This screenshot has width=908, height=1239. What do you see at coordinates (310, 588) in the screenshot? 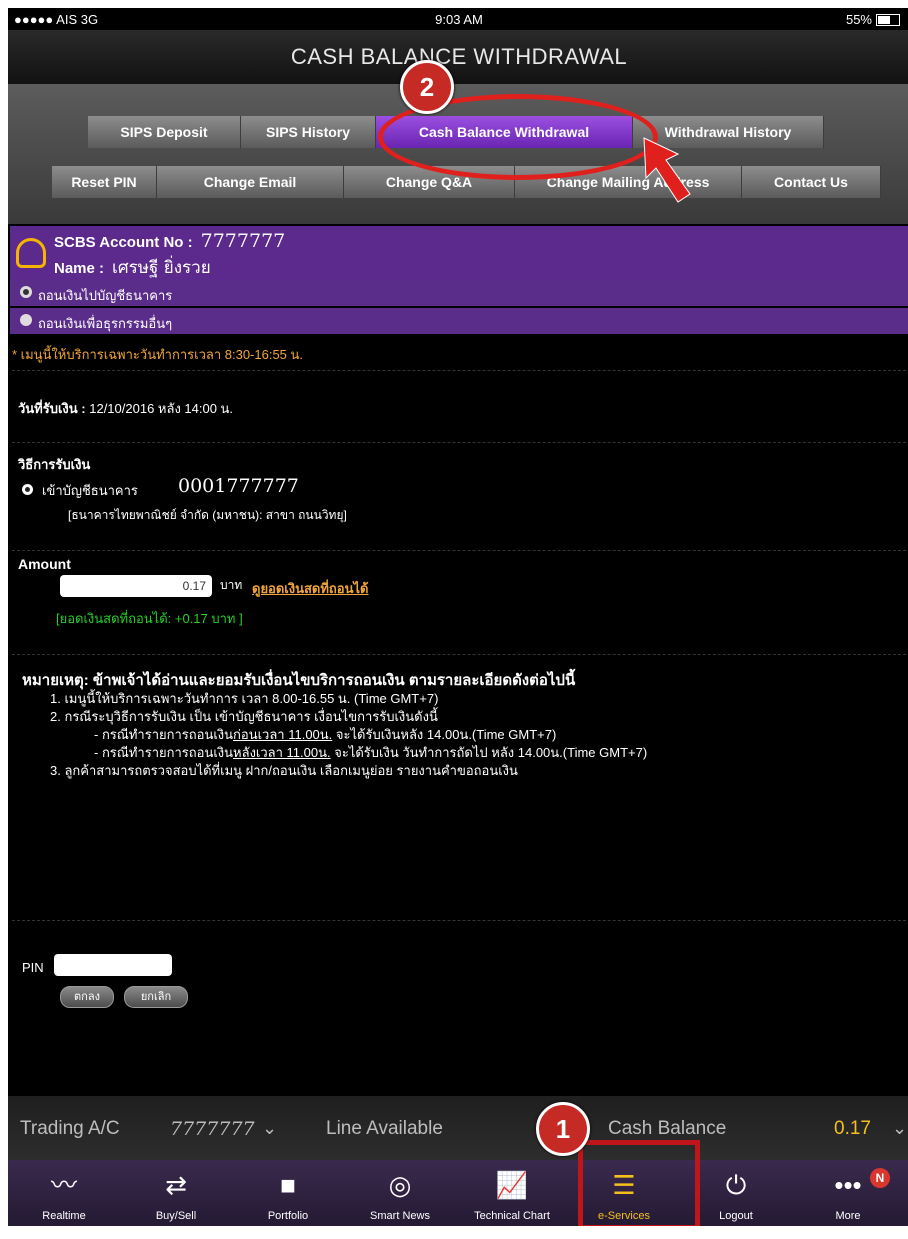
I see `view-withdrawable-link: ดูยอดเงินสดที่ถอนได้` at bounding box center [310, 588].